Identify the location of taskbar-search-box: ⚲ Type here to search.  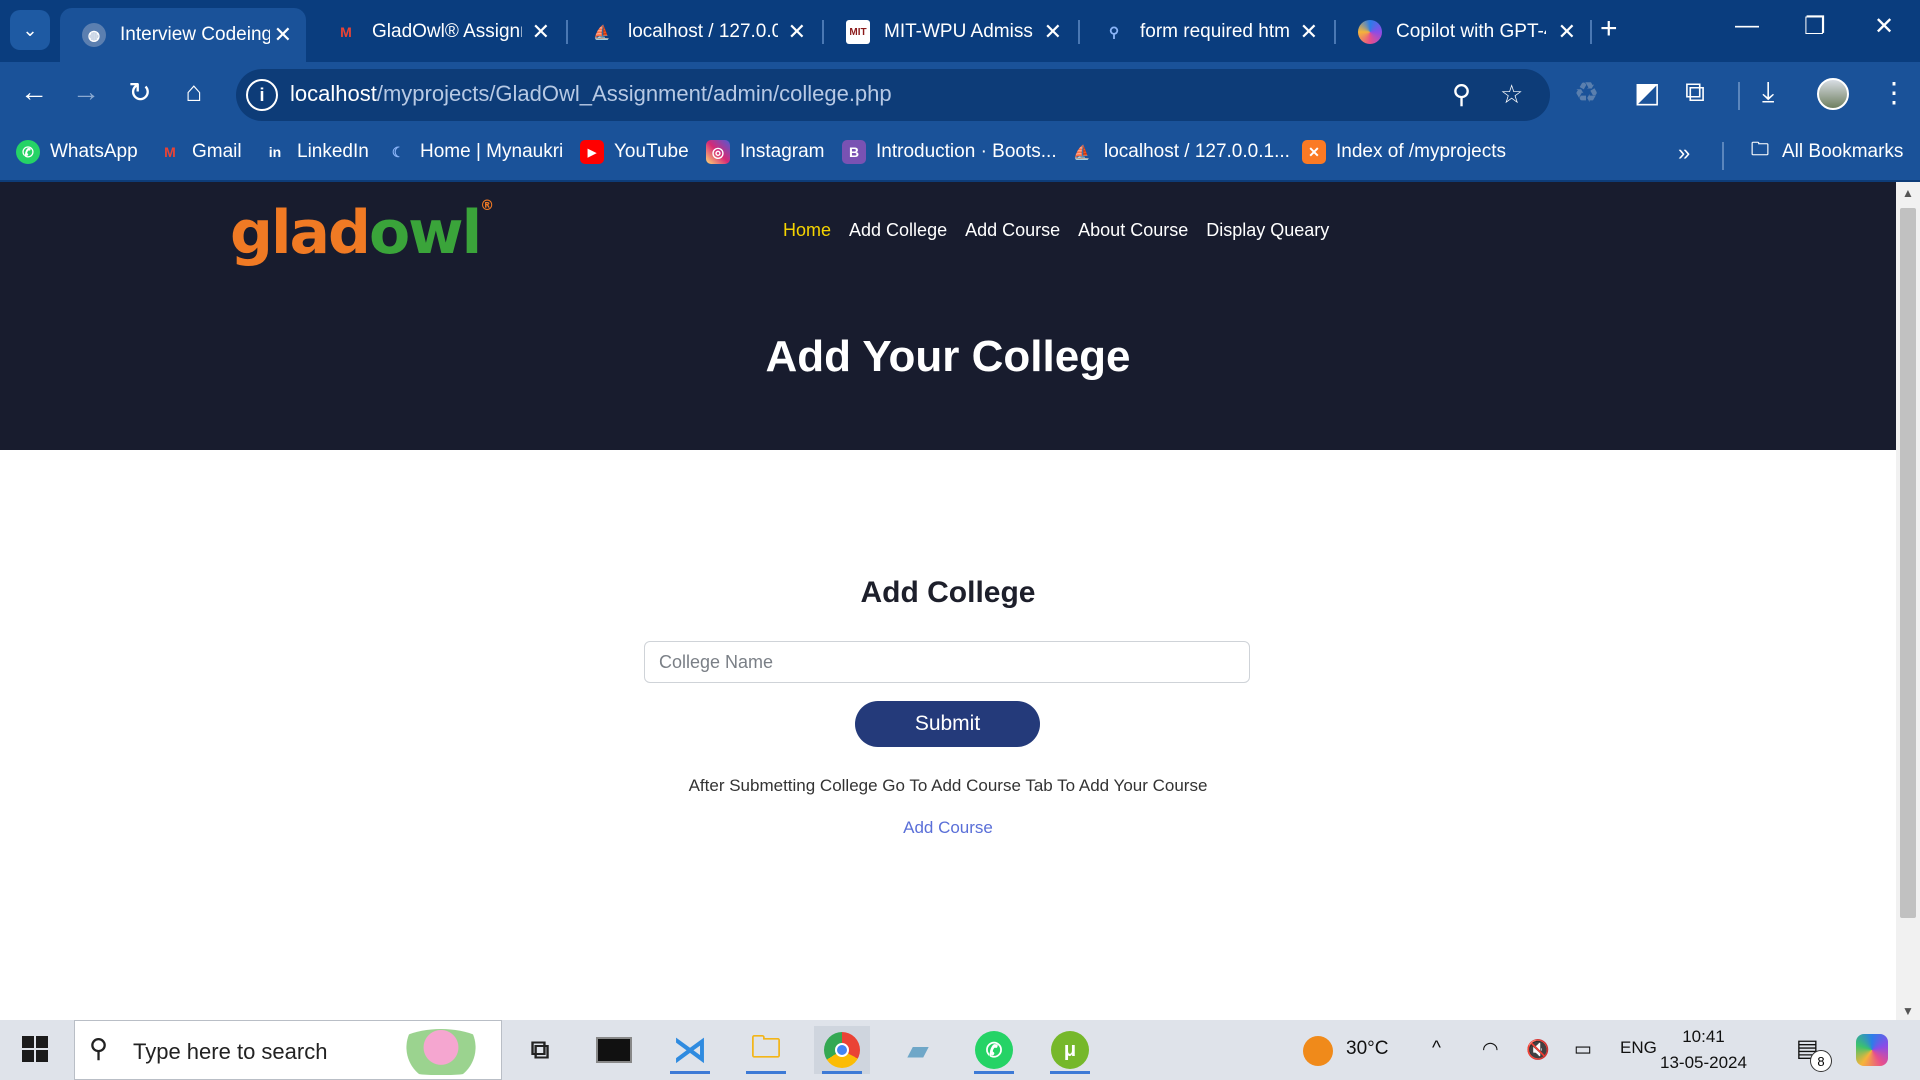
(288, 1050).